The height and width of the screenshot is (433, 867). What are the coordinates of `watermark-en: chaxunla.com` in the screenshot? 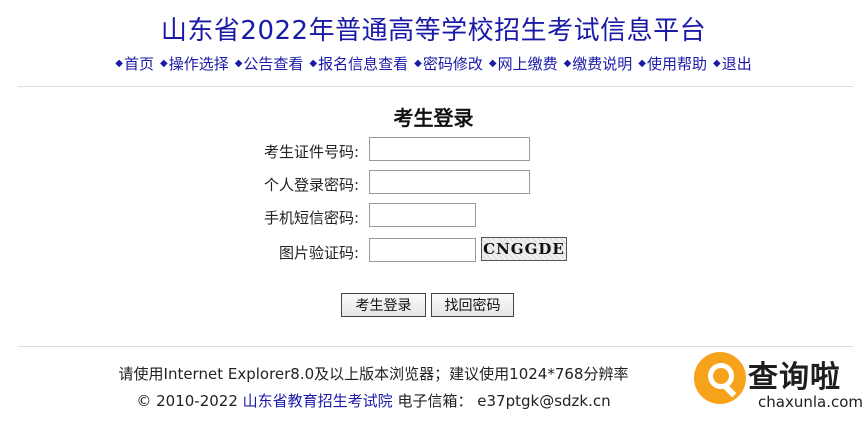 It's located at (810, 402).